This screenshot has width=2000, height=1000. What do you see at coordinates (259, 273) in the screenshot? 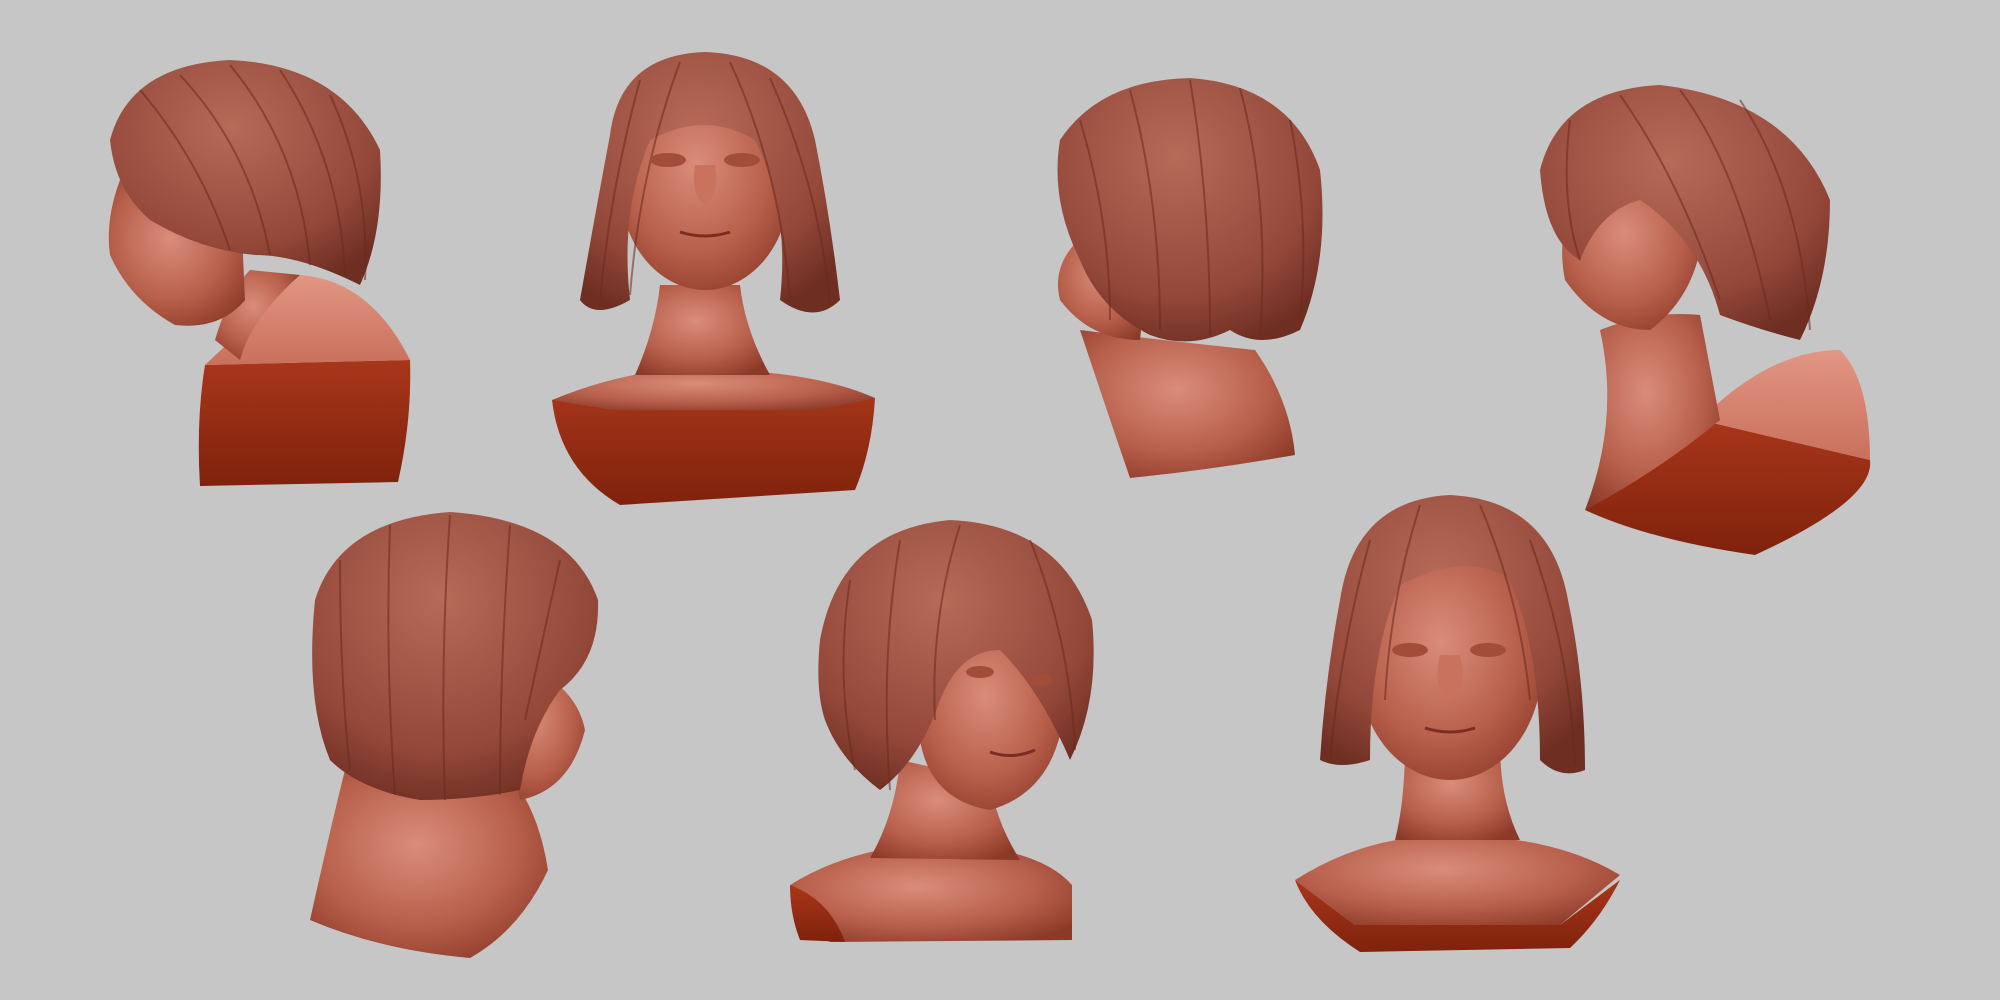
I see `bust-left-profile` at bounding box center [259, 273].